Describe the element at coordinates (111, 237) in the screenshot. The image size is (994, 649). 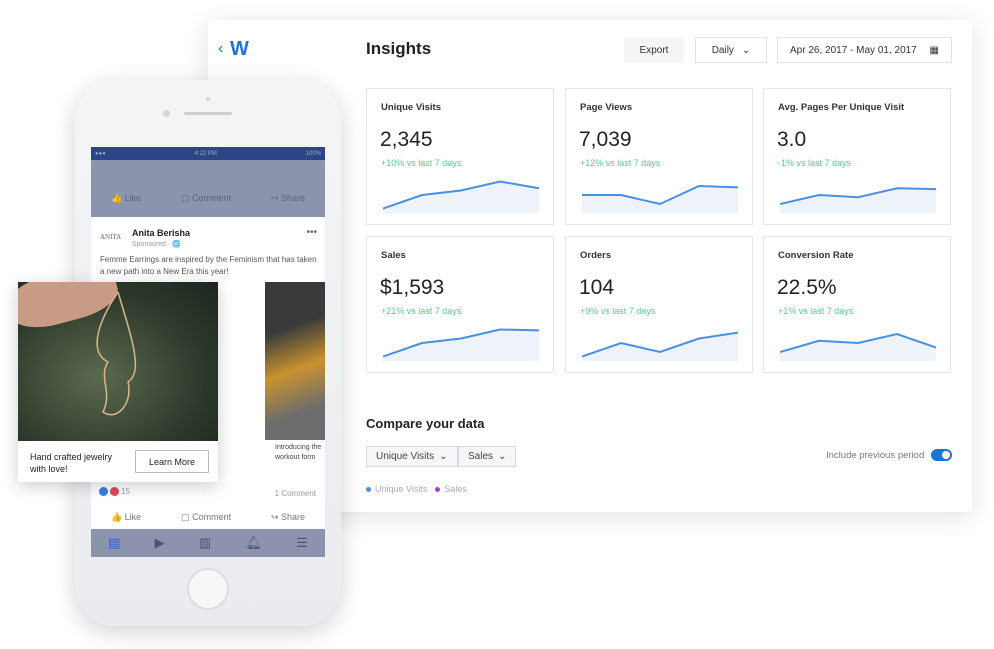
I see `page-logo: ANITA` at that location.